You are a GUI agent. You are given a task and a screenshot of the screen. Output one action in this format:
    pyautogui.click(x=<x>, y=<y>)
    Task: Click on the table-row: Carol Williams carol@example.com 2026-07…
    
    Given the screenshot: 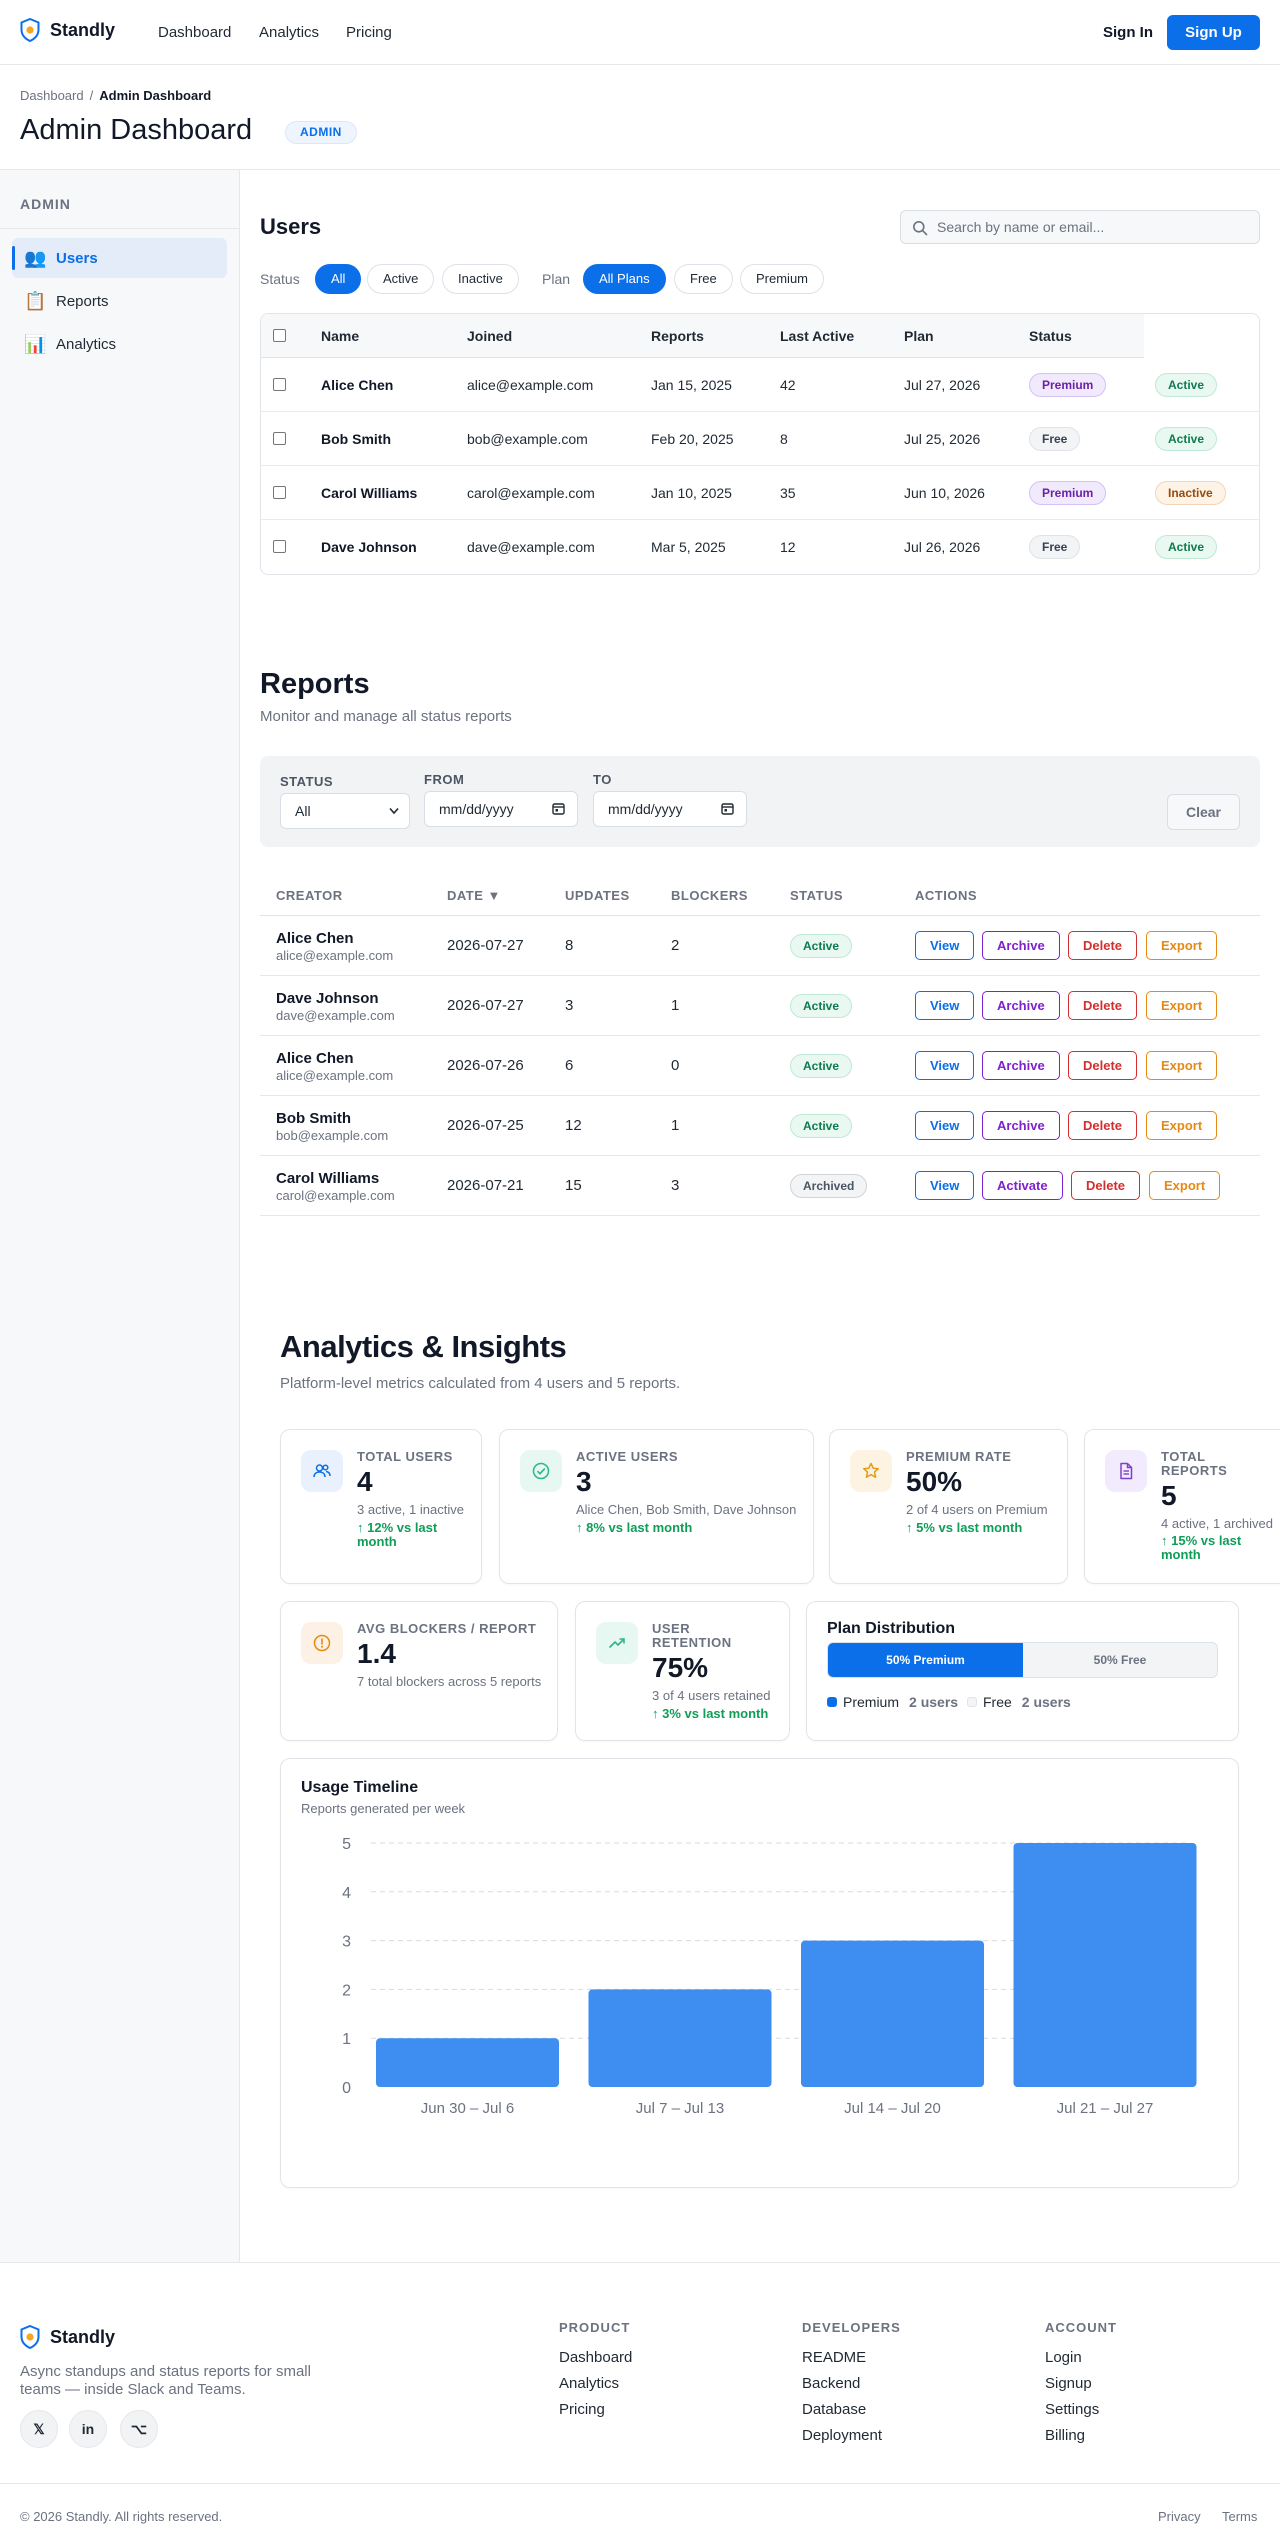 What is the action you would take?
    pyautogui.click(x=760, y=1186)
    